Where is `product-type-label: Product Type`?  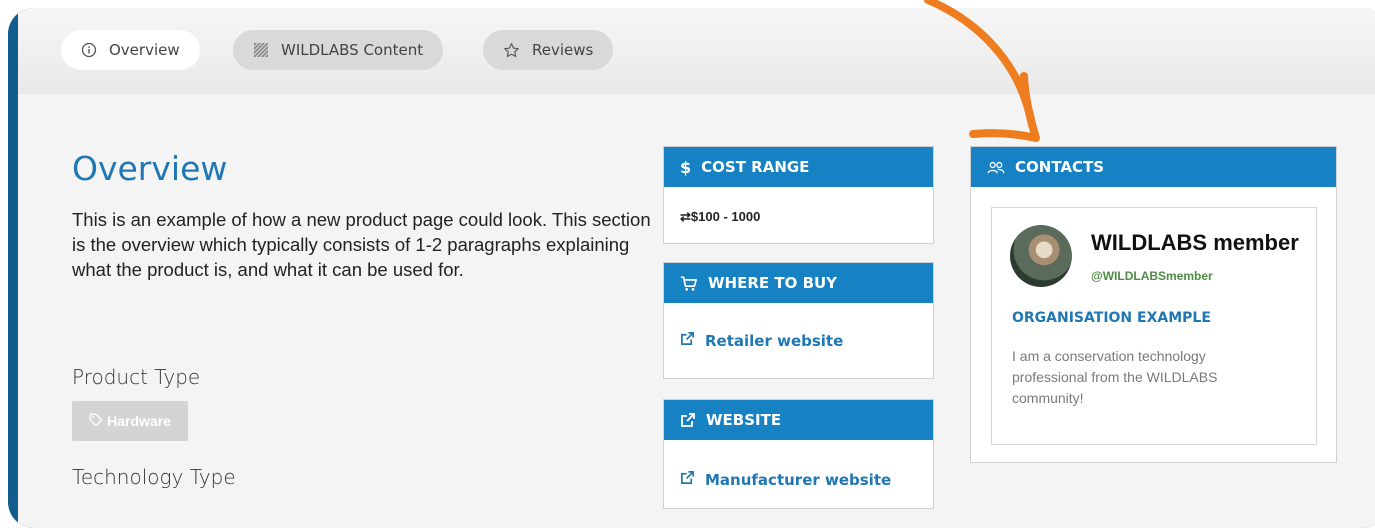
product-type-label: Product Type is located at coordinates (136, 377).